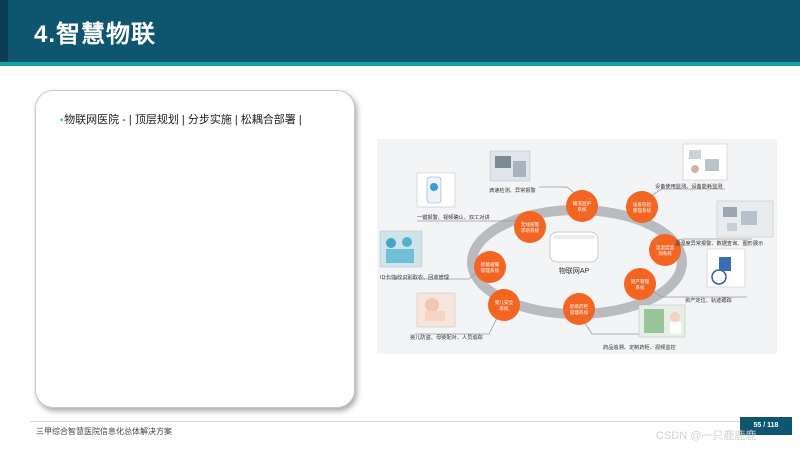 The height and width of the screenshot is (450, 800). I want to click on system-node-linen: 智能被服 管理系统, so click(490, 267).